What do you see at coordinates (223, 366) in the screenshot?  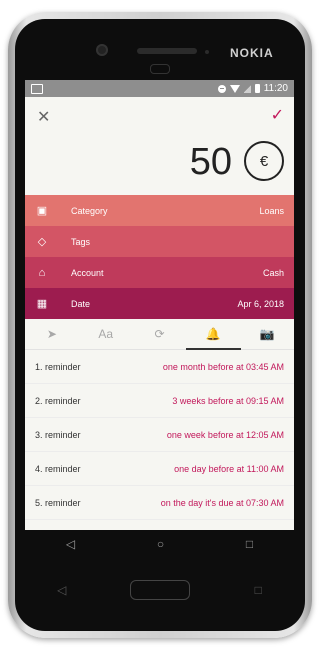 I see `reminder-value: one month before at 03:45 AM` at bounding box center [223, 366].